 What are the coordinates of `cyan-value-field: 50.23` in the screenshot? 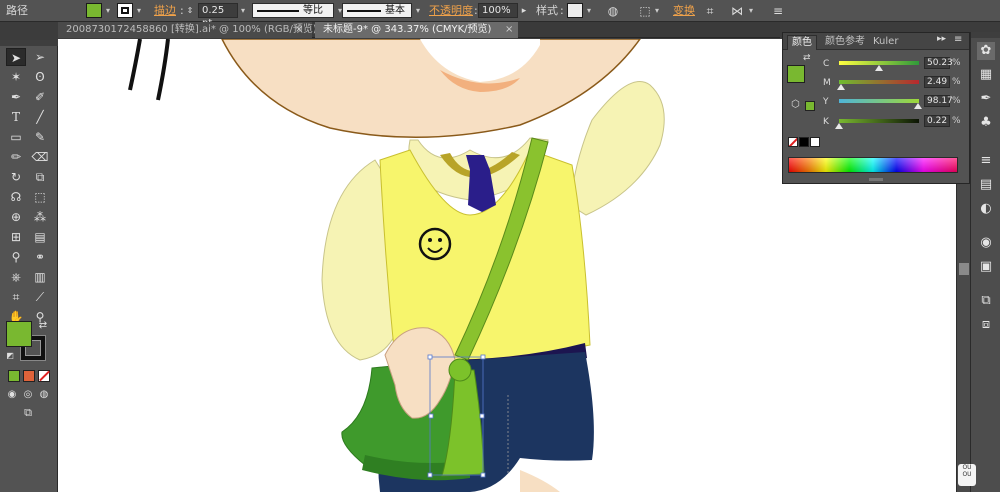 It's located at (938, 63).